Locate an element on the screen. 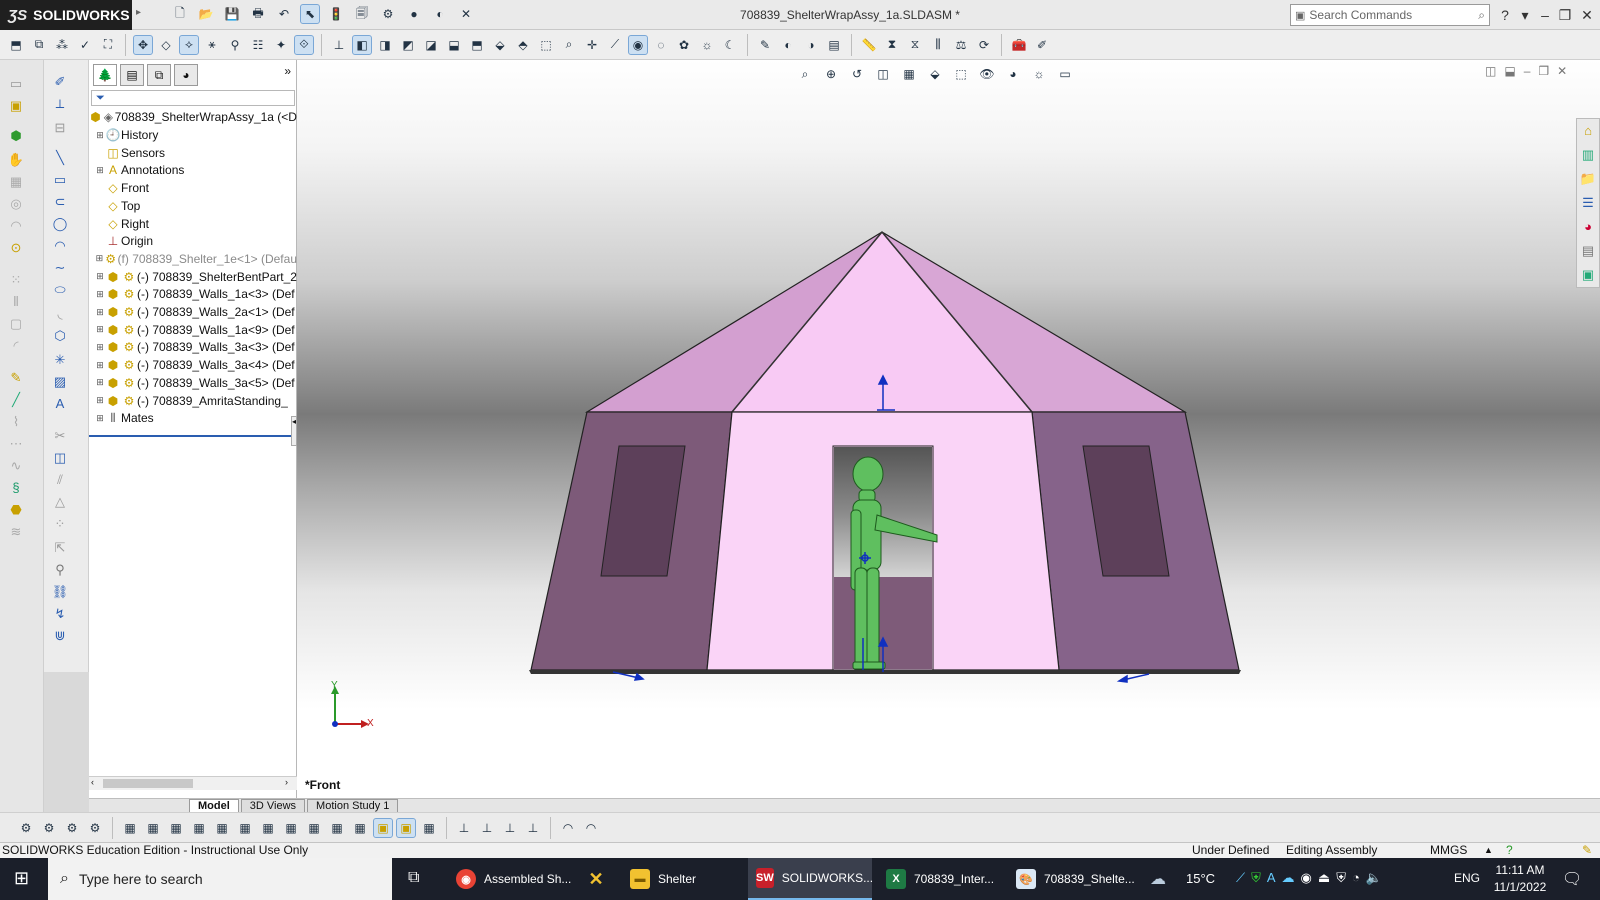 This screenshot has height=900, width=1600. taskbar-app-folder: ▬ Shelter is located at coordinates (682, 879).